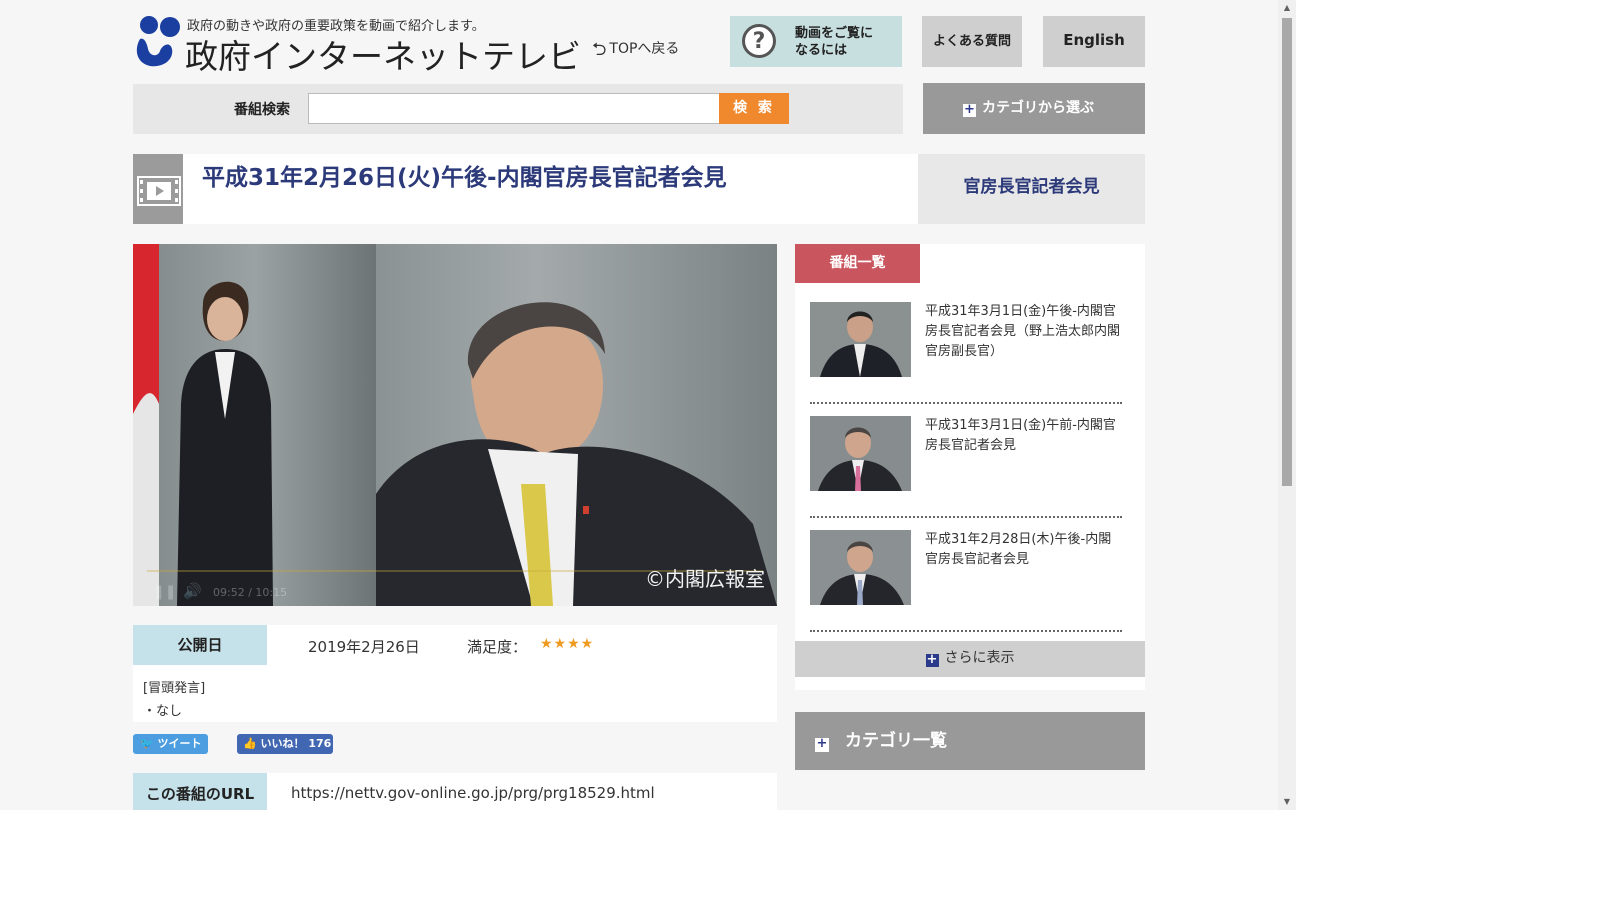 The height and width of the screenshot is (914, 1608). I want to click on pause-icon: ❚❚, so click(164, 592).